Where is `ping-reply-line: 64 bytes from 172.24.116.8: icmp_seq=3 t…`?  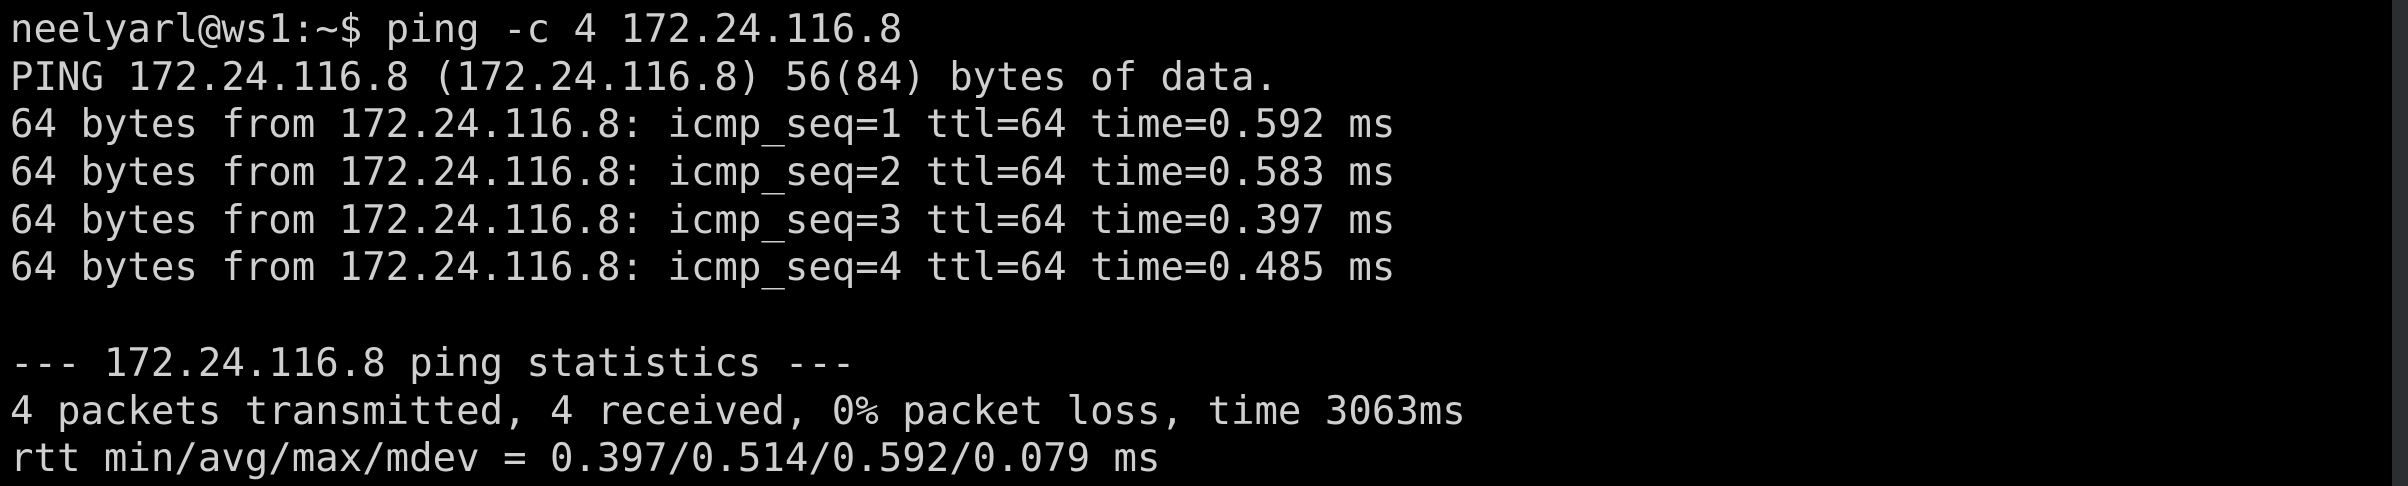 ping-reply-line: 64 bytes from 172.24.116.8: icmp_seq=3 t… is located at coordinates (703, 220).